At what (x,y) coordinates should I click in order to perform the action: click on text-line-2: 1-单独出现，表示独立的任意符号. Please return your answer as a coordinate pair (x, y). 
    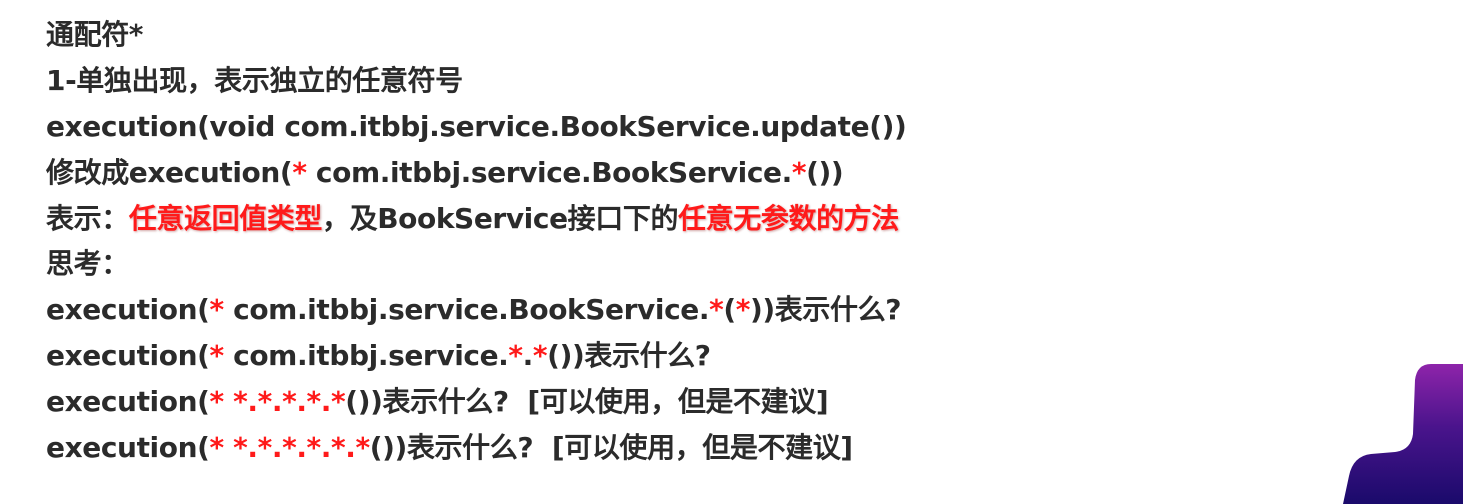
    Looking at the image, I should click on (716, 81).